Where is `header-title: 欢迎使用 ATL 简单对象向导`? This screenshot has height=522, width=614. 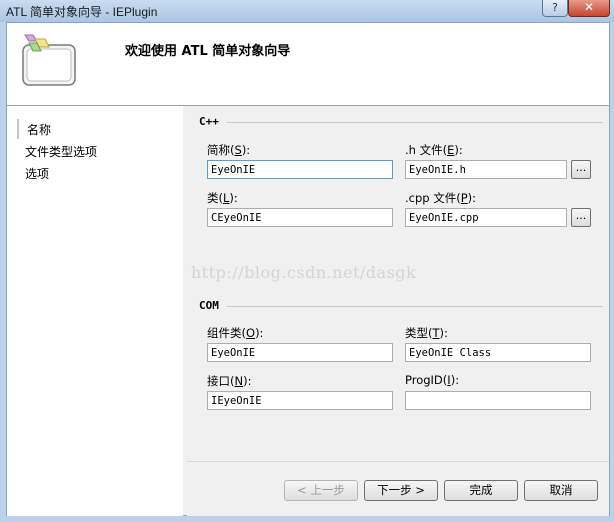 header-title: 欢迎使用 ATL 简单对象向导 is located at coordinates (208, 51).